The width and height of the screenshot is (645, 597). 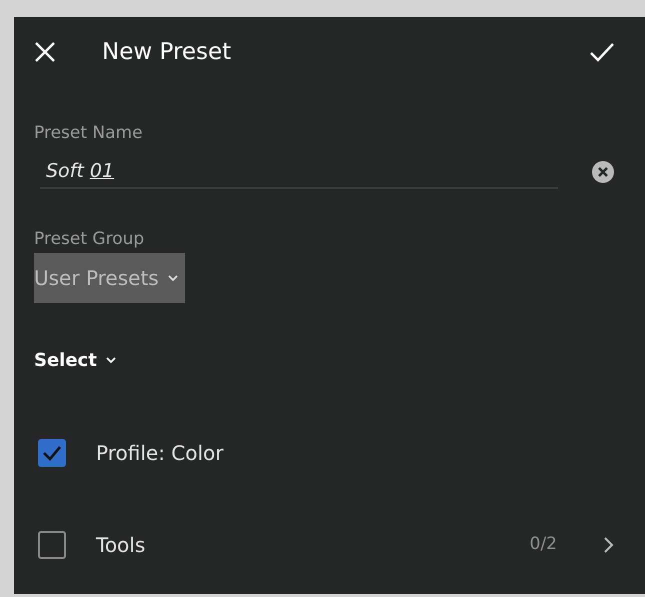 What do you see at coordinates (109, 277) in the screenshot?
I see `group-dropdown: User Presets` at bounding box center [109, 277].